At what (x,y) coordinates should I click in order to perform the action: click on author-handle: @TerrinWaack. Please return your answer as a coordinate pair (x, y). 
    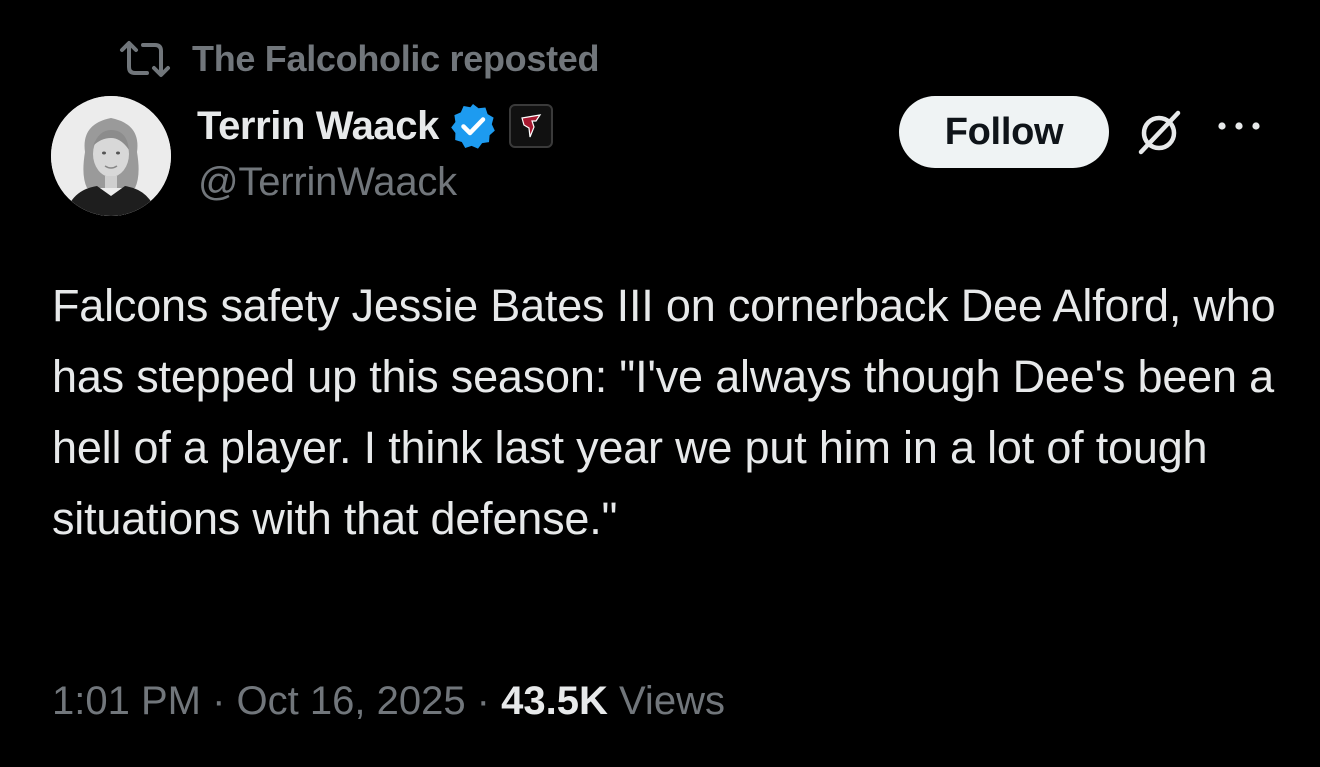
    Looking at the image, I should click on (327, 182).